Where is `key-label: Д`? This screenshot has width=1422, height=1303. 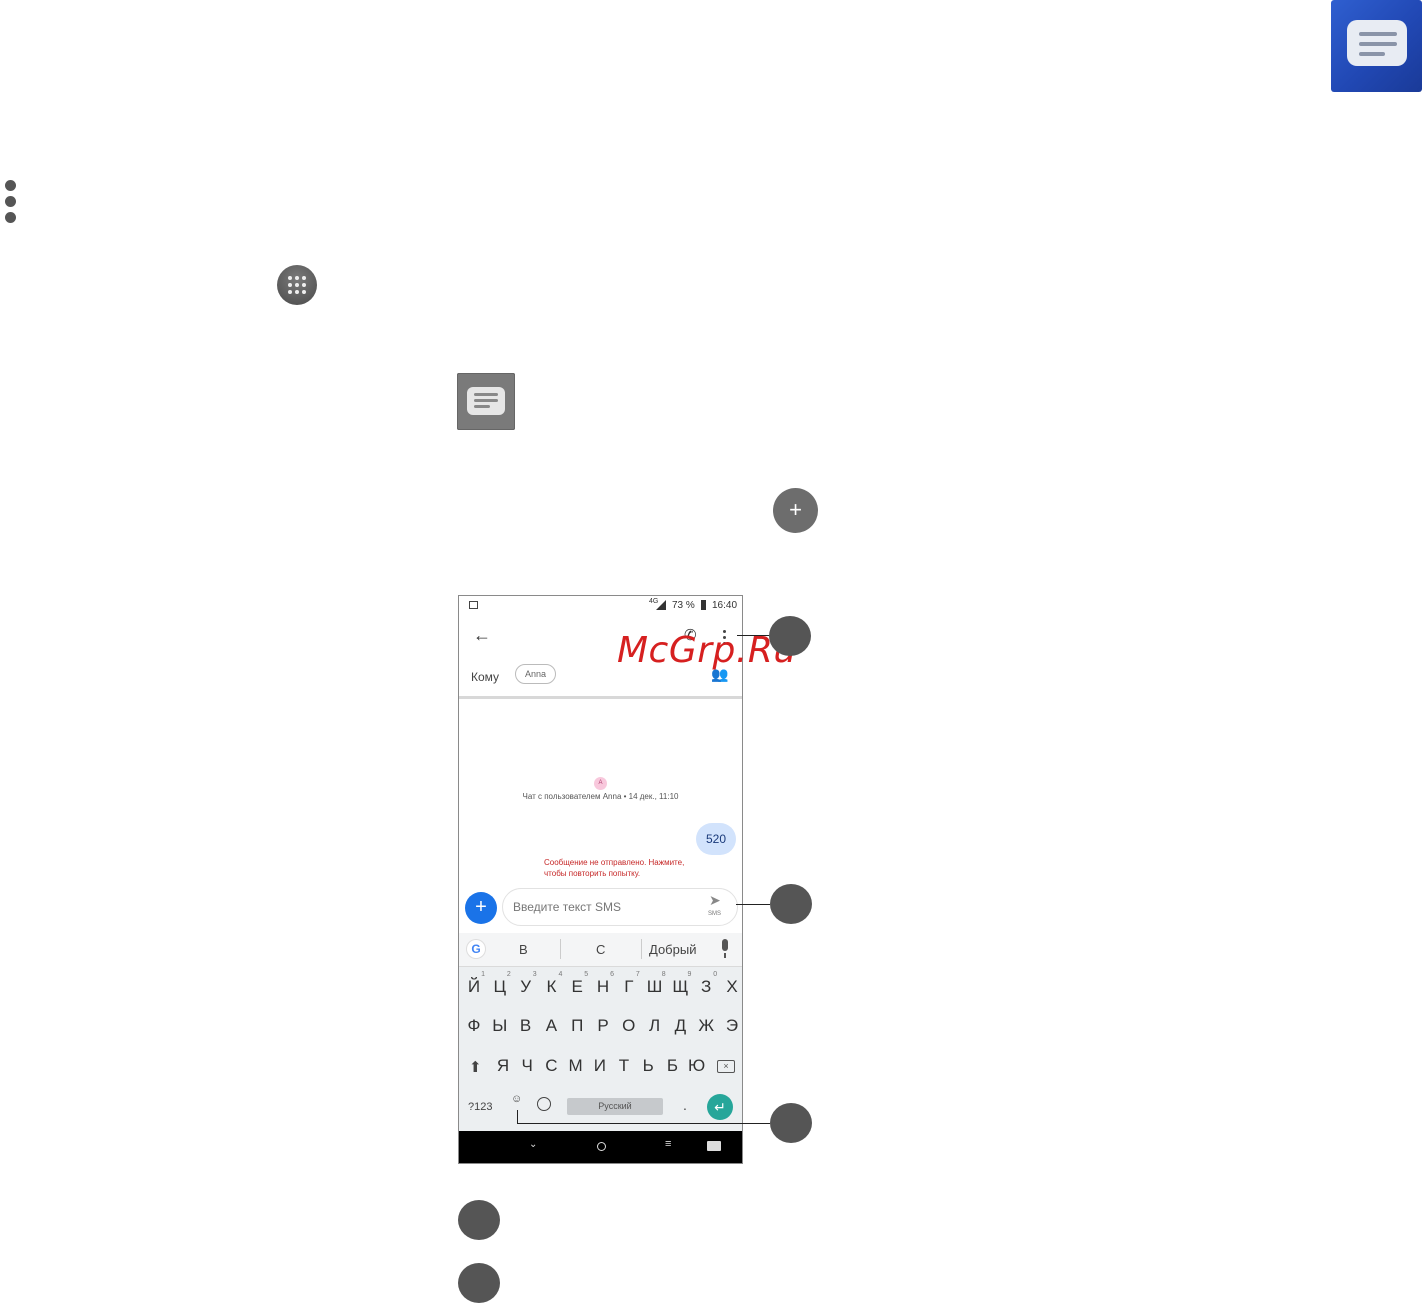 key-label: Д is located at coordinates (680, 1025).